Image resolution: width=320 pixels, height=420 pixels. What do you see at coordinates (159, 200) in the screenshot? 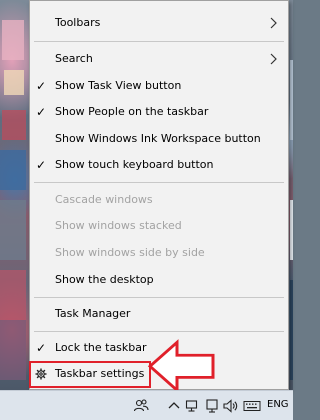
I see `menu-item-cascade-windows: Cascade windows` at bounding box center [159, 200].